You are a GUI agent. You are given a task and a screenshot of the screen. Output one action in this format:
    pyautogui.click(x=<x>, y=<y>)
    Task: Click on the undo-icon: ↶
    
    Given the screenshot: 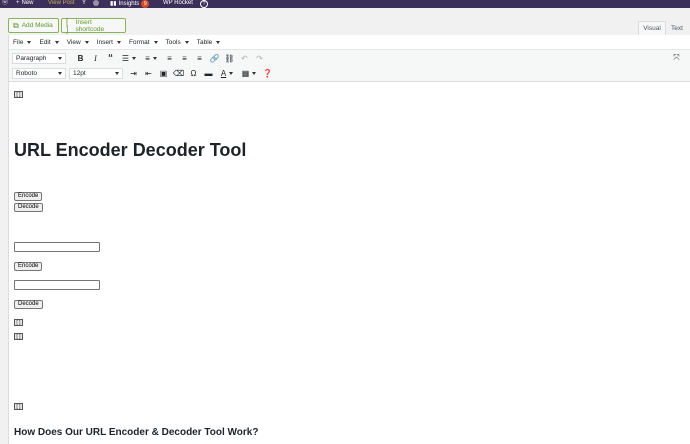 What is the action you would take?
    pyautogui.click(x=244, y=58)
    